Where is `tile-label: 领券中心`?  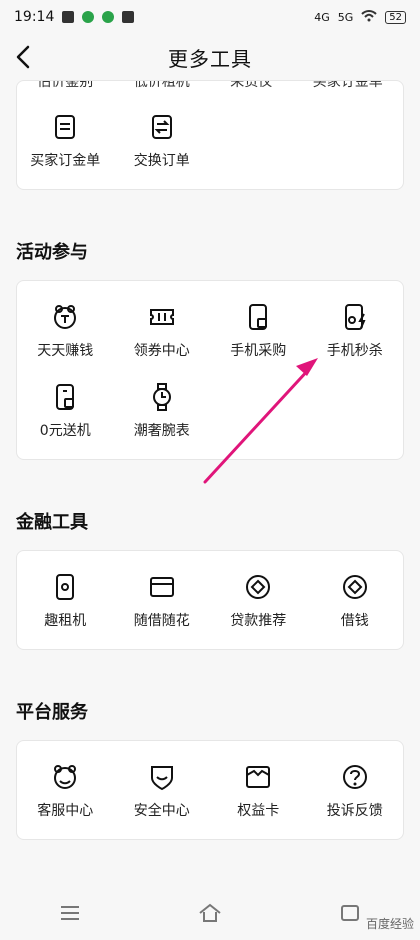 tile-label: 领券中心 is located at coordinates (161, 351).